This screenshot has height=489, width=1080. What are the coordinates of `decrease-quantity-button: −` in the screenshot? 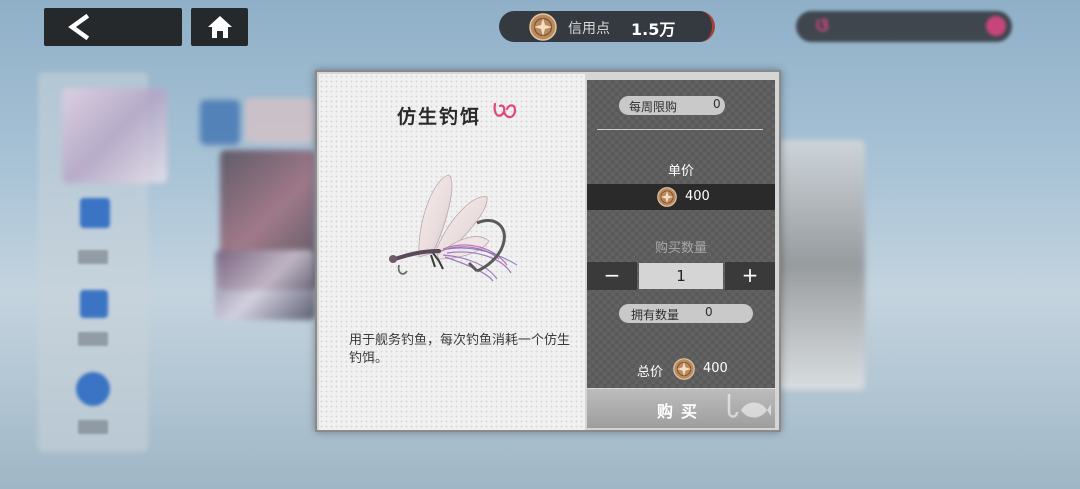 It's located at (612, 276).